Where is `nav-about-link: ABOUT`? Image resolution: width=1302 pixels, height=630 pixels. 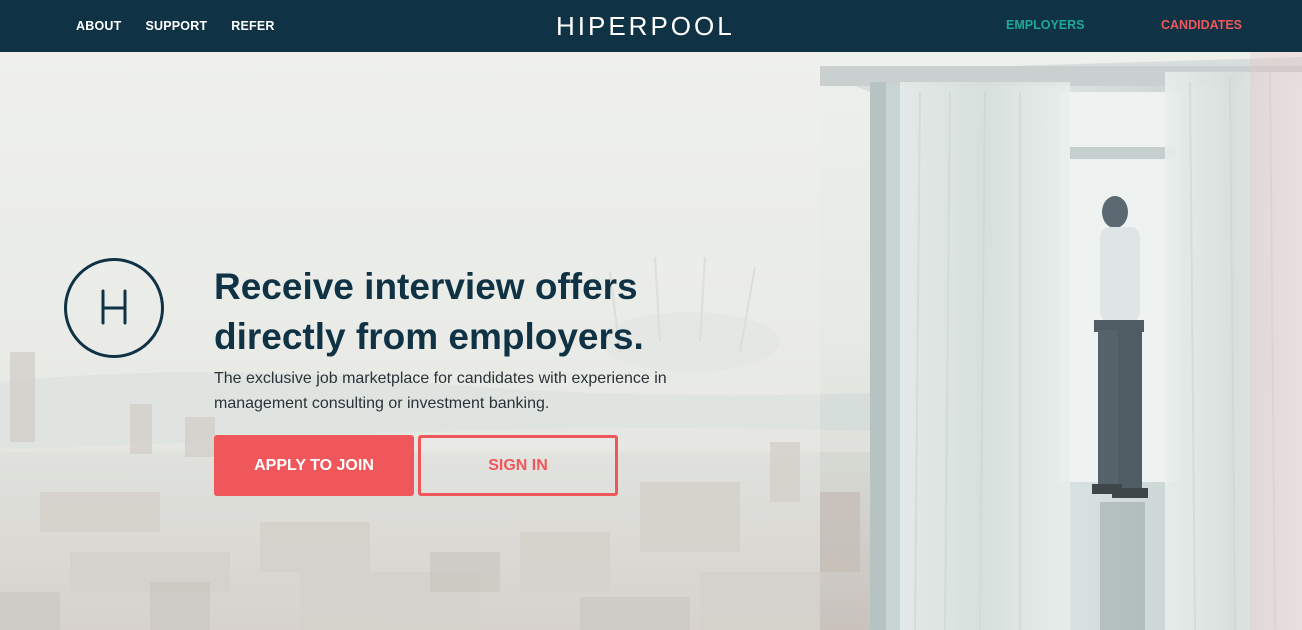
nav-about-link: ABOUT is located at coordinates (98, 26).